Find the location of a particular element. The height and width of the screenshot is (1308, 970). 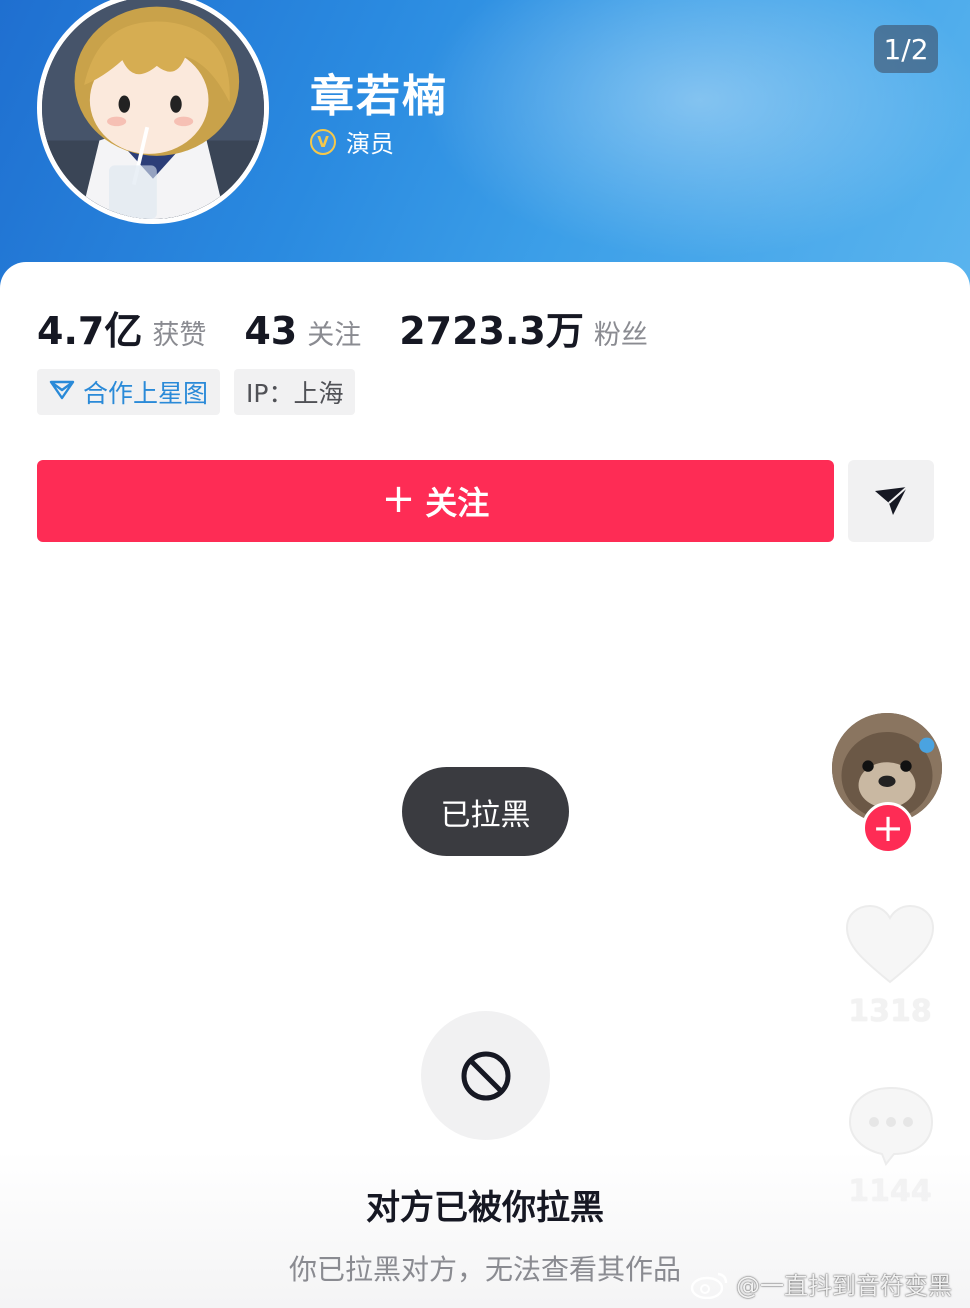

block-icon is located at coordinates (485, 1075).